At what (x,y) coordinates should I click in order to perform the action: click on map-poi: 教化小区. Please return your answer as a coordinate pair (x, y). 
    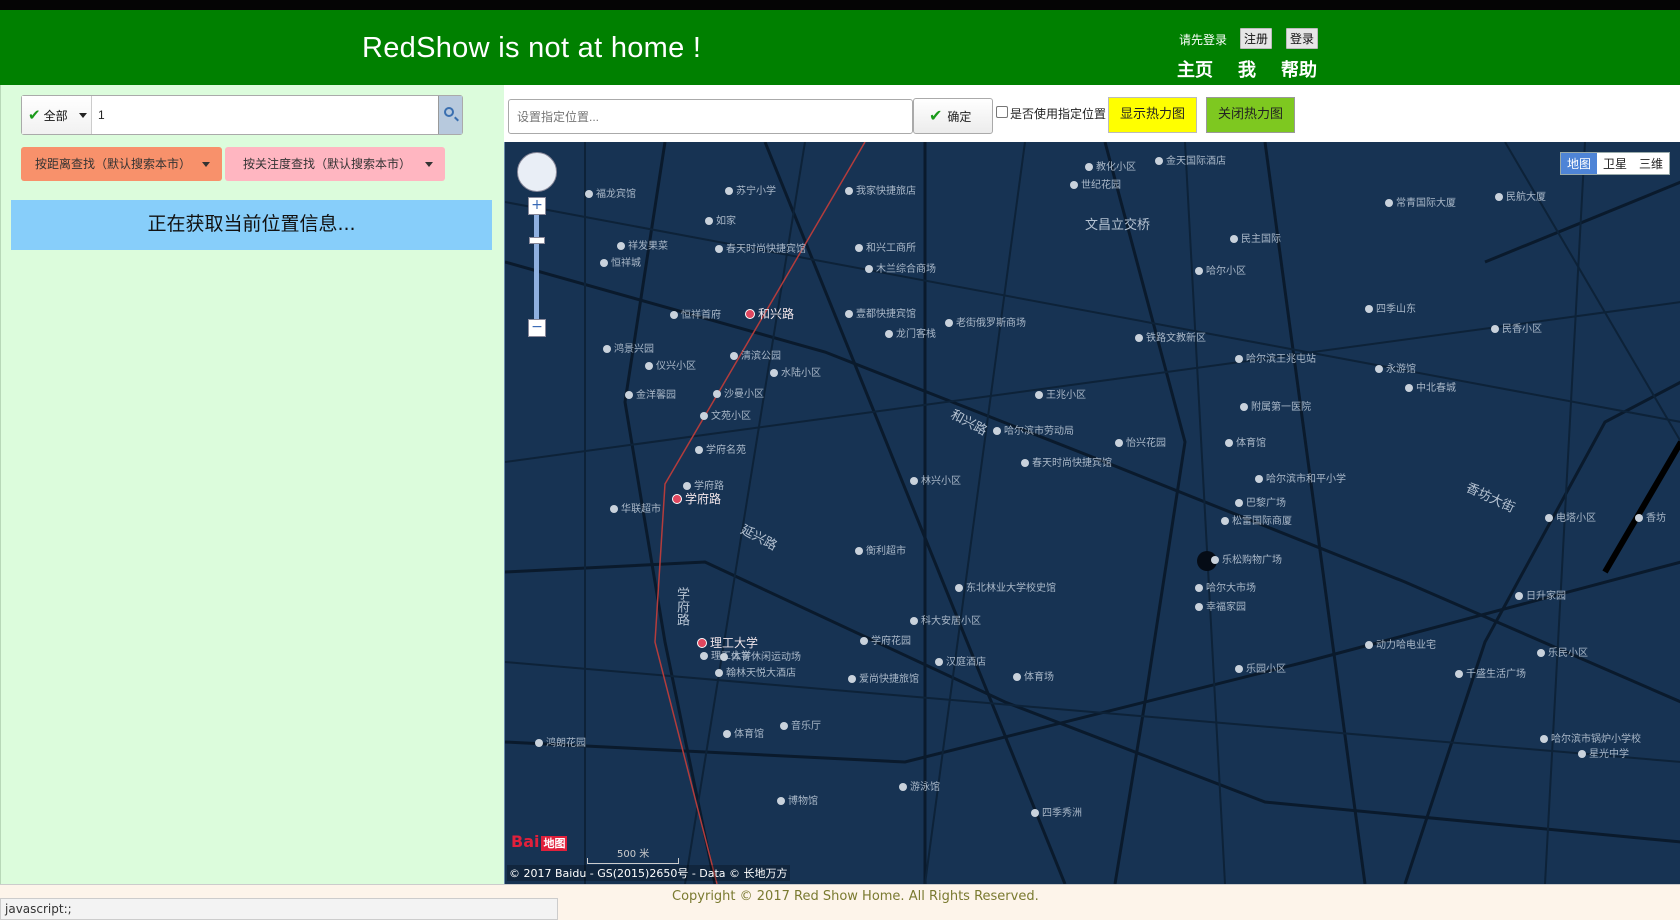
    Looking at the image, I should click on (1110, 165).